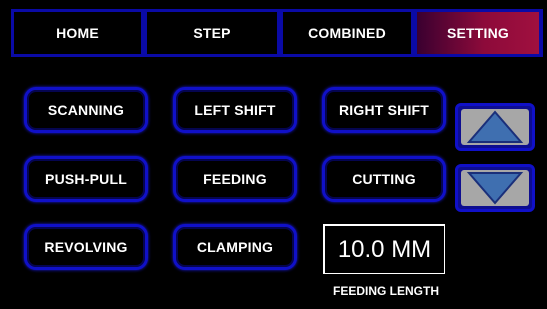  I want to click on down-arrow-icon, so click(495, 188).